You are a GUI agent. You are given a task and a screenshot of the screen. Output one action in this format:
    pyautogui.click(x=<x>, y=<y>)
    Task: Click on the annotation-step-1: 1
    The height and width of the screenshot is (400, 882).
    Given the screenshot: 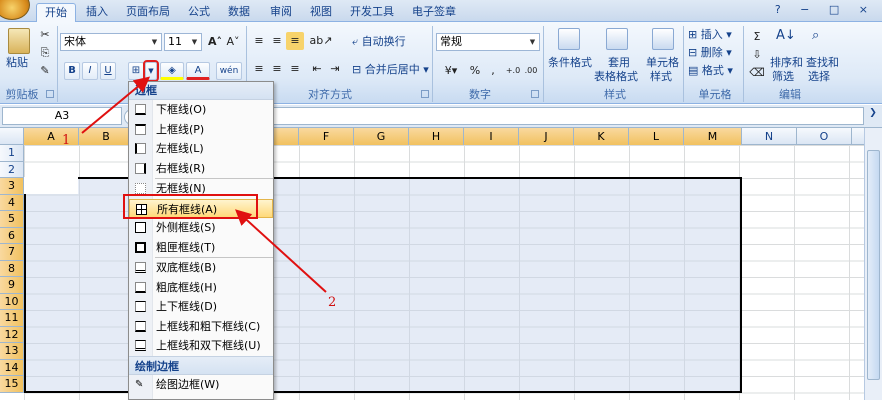 What is the action you would take?
    pyautogui.click(x=66, y=140)
    